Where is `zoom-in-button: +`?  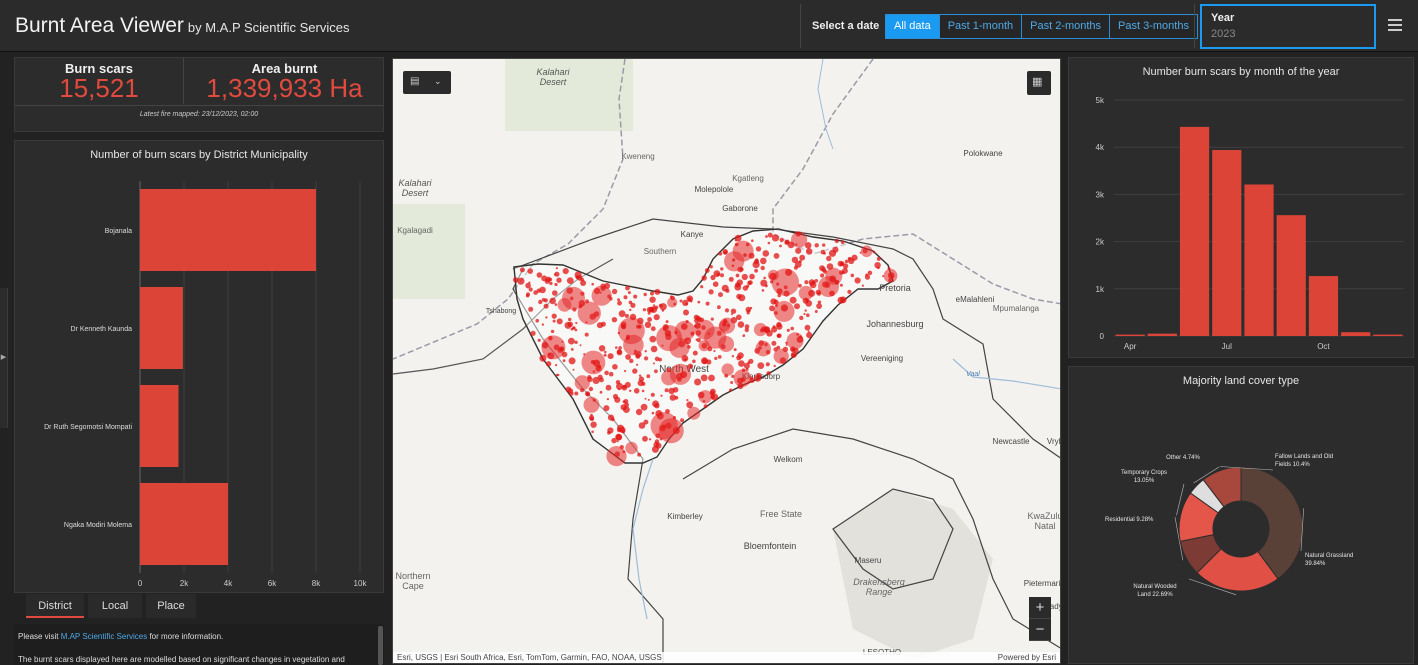
zoom-in-button: + is located at coordinates (1040, 608).